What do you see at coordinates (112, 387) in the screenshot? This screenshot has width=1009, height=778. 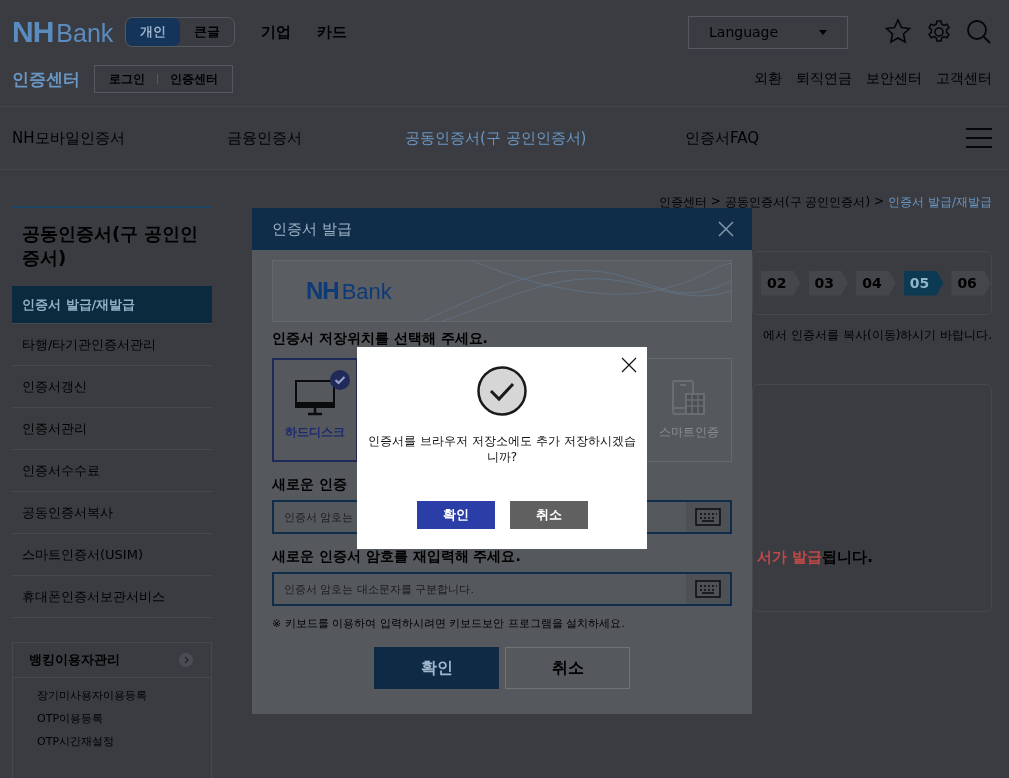 I see `sidebar-item: 인증서갱신` at bounding box center [112, 387].